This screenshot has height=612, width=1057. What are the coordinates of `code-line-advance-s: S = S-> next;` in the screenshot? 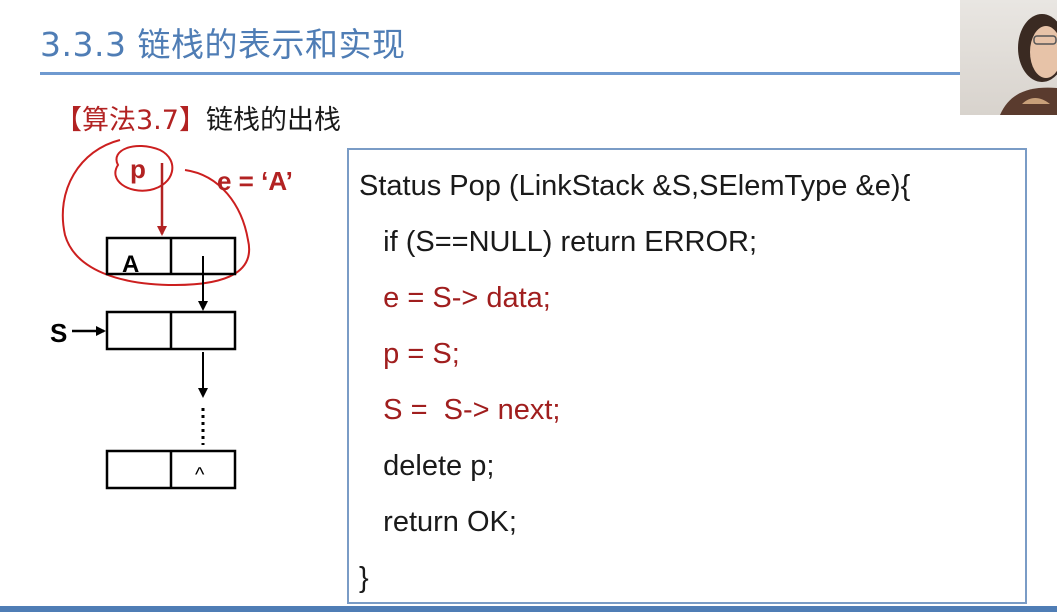 It's located at (460, 410).